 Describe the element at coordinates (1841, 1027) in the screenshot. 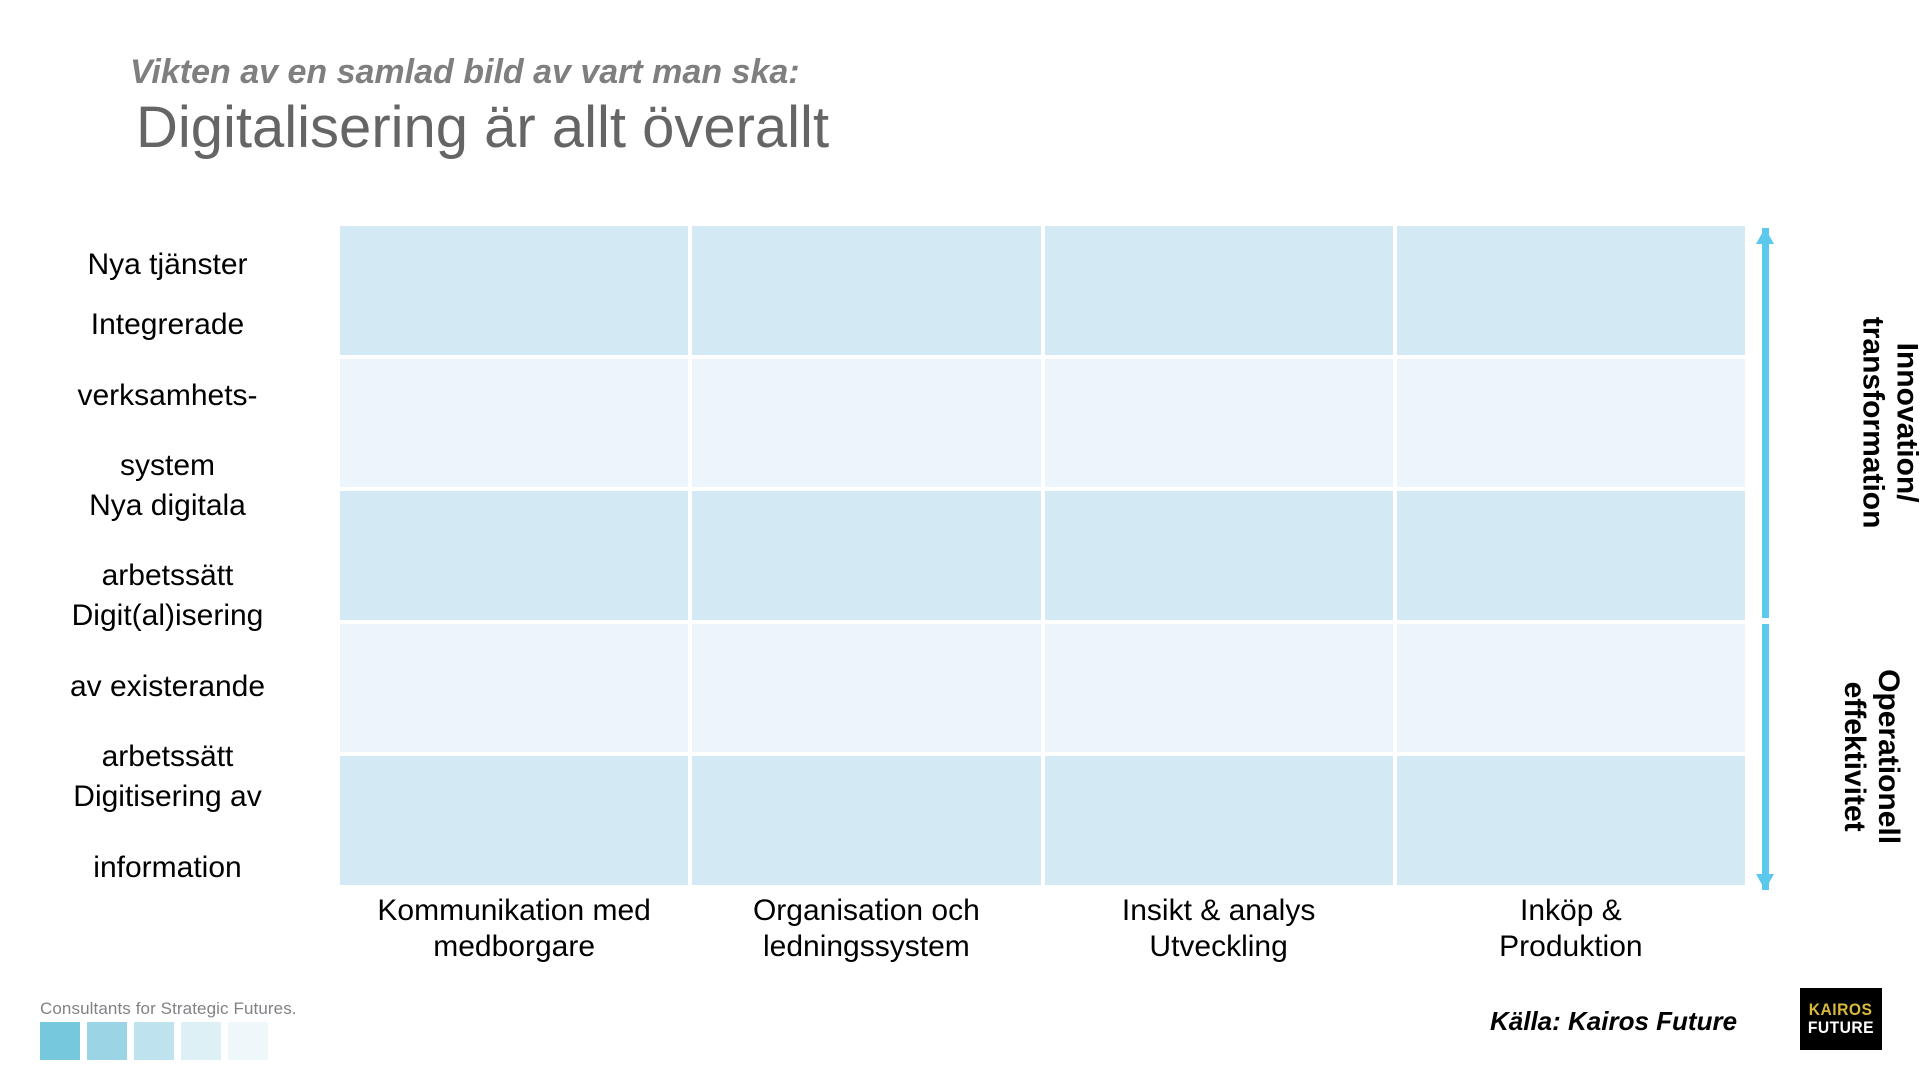

I see `logo-line-future: FUTURE` at that location.